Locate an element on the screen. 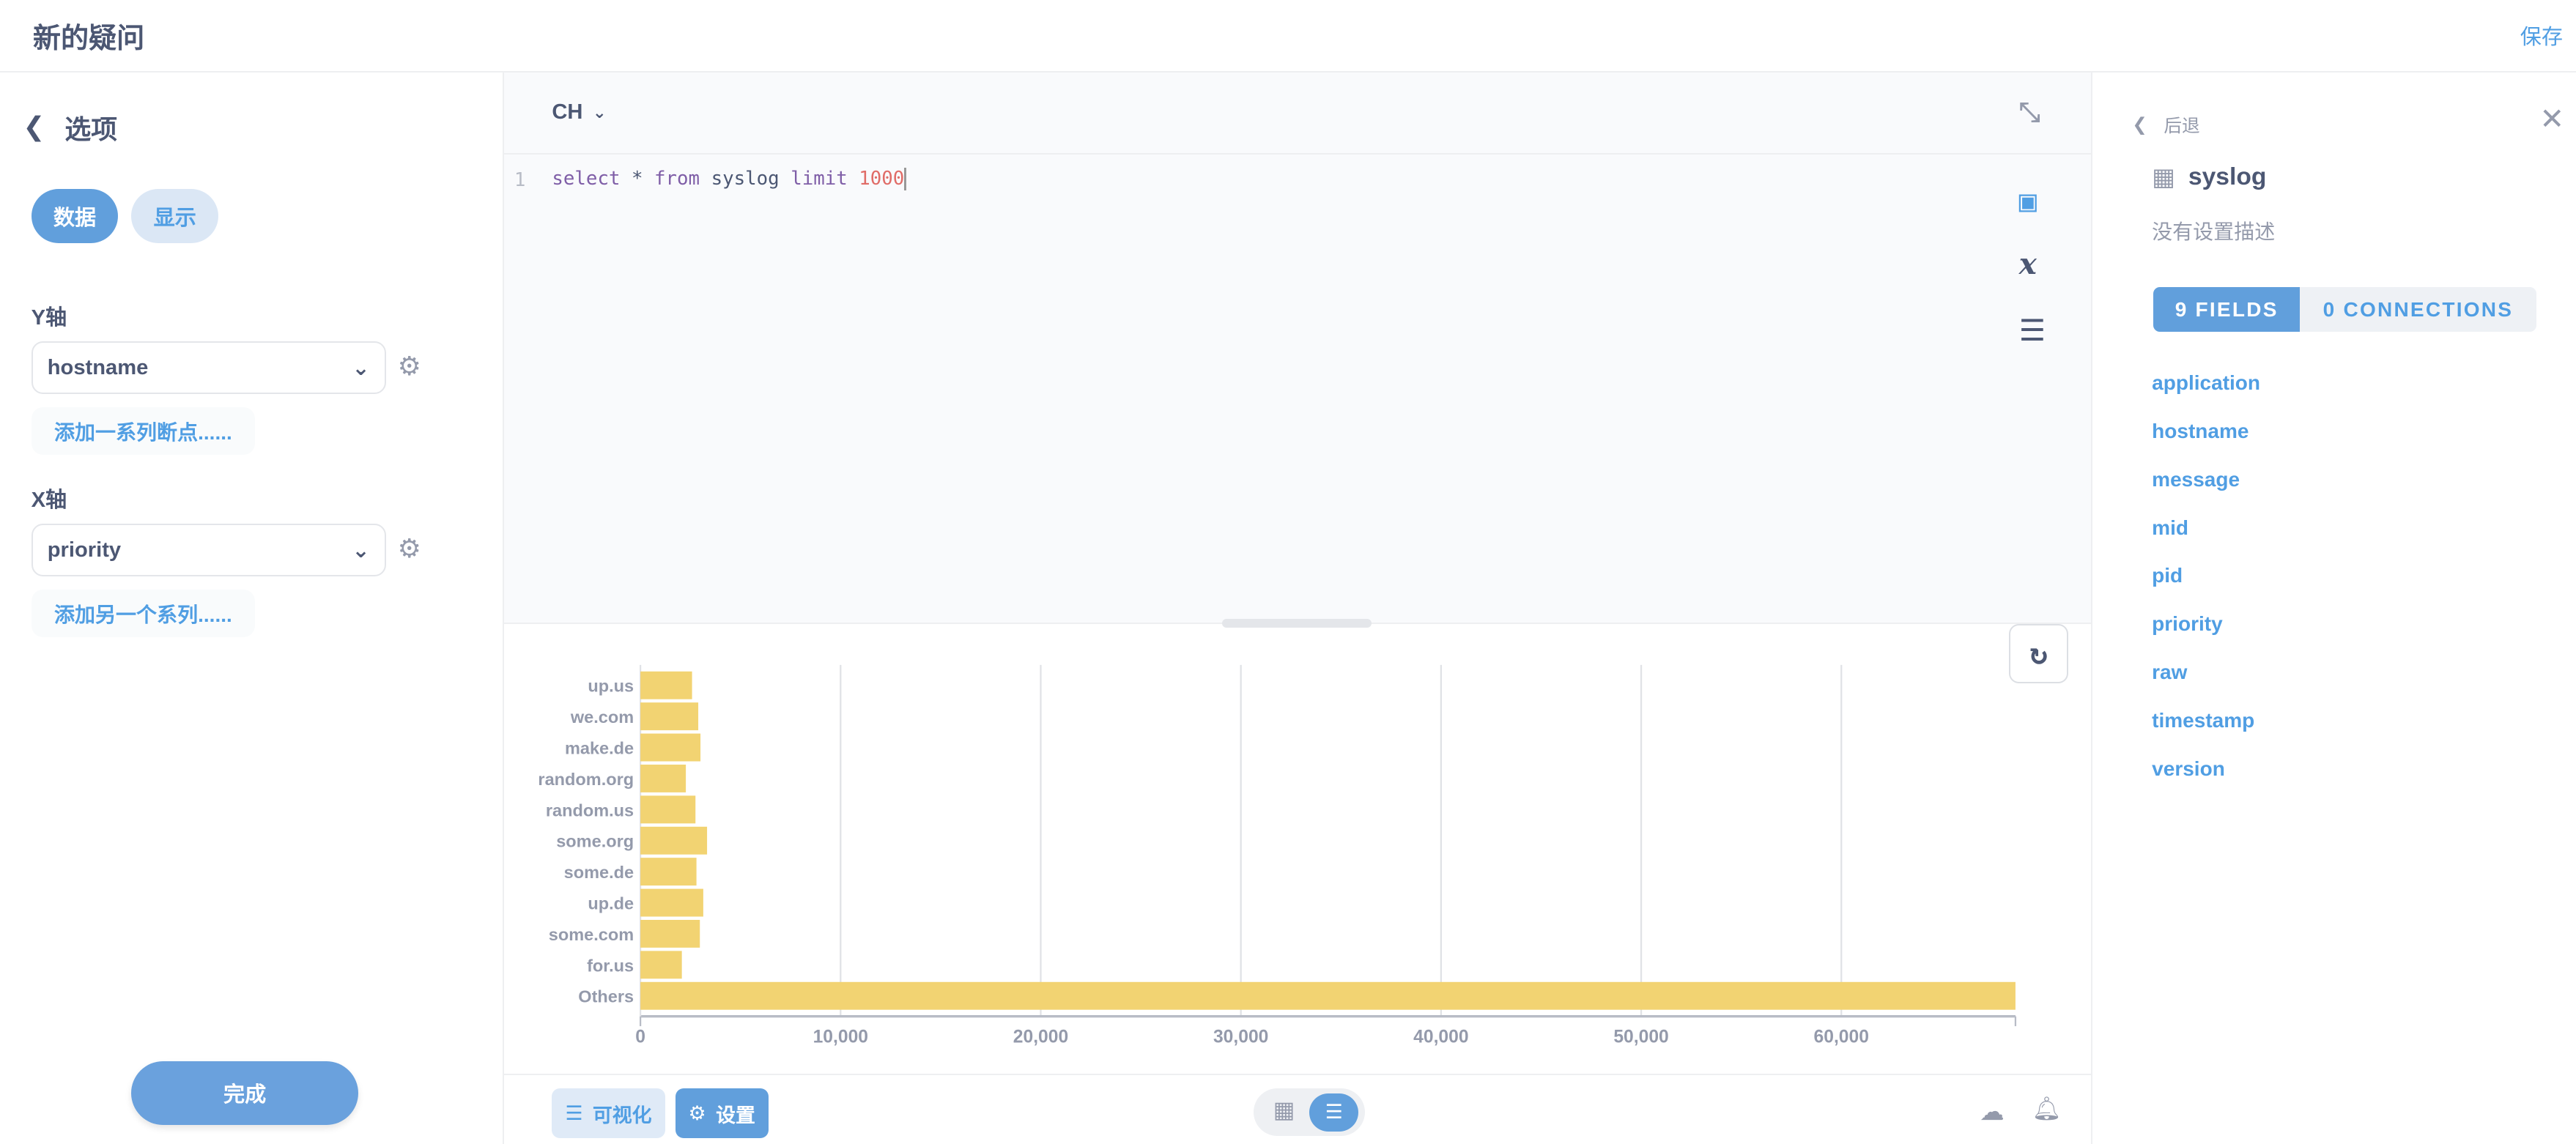  x-axis-value: priority is located at coordinates (84, 550).